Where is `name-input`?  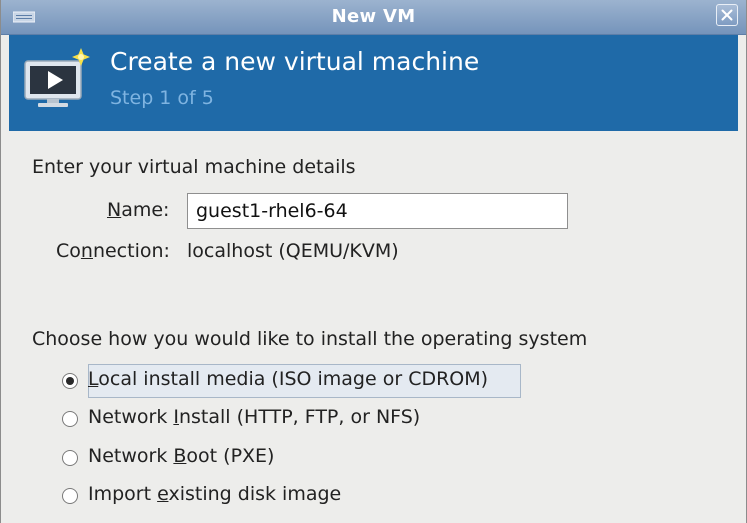
name-input is located at coordinates (377, 211).